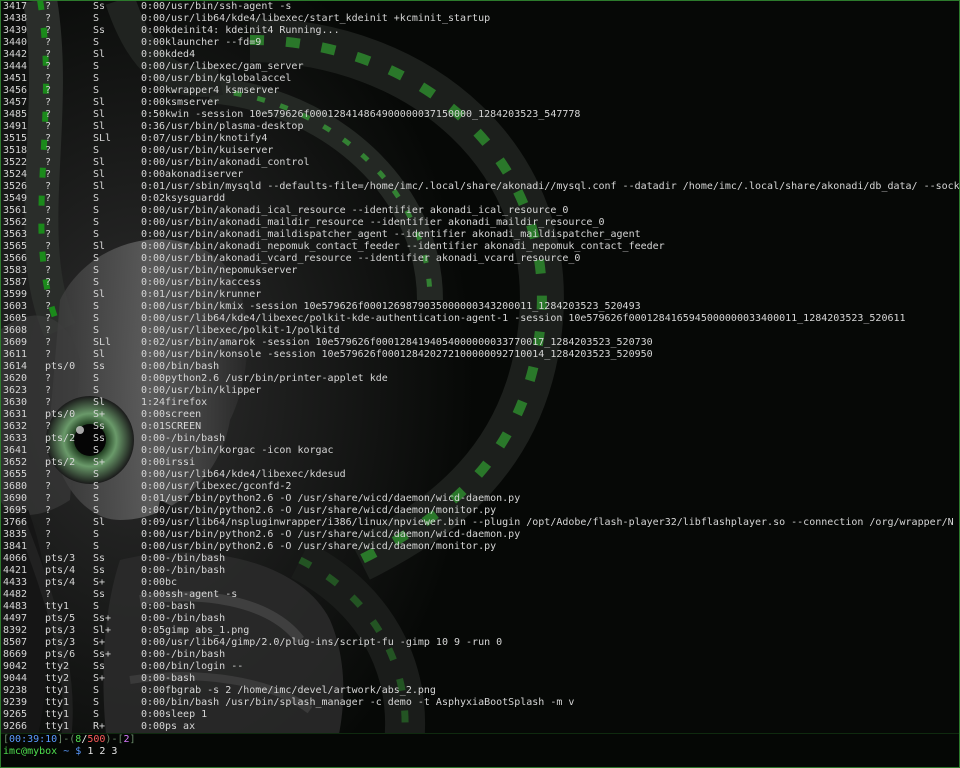  I want to click on prompt-line: imc@mybox ~ $ 123, so click(481, 752).